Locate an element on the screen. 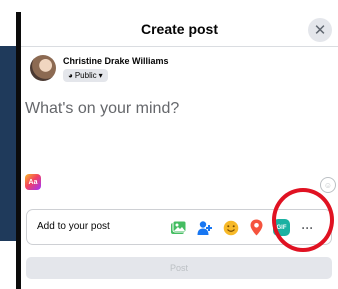  feeling-activity-icon is located at coordinates (231, 228).